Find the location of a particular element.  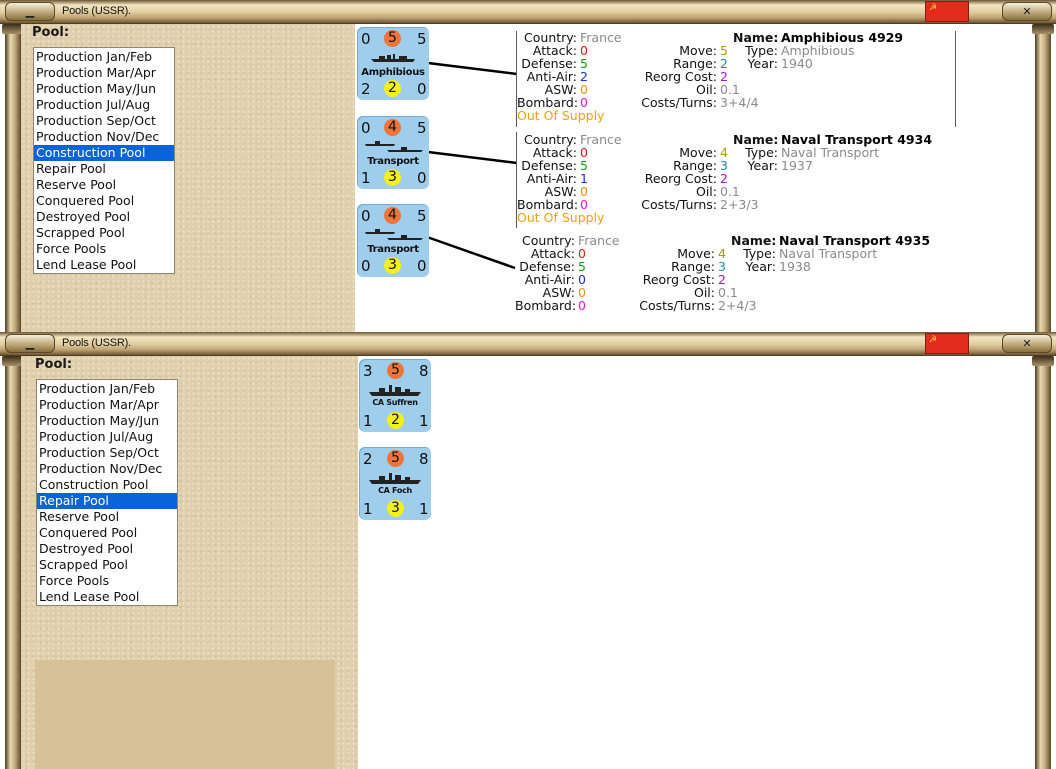

unit-counter: 2 5 8 CA Foch 1 3 1 is located at coordinates (395, 483).